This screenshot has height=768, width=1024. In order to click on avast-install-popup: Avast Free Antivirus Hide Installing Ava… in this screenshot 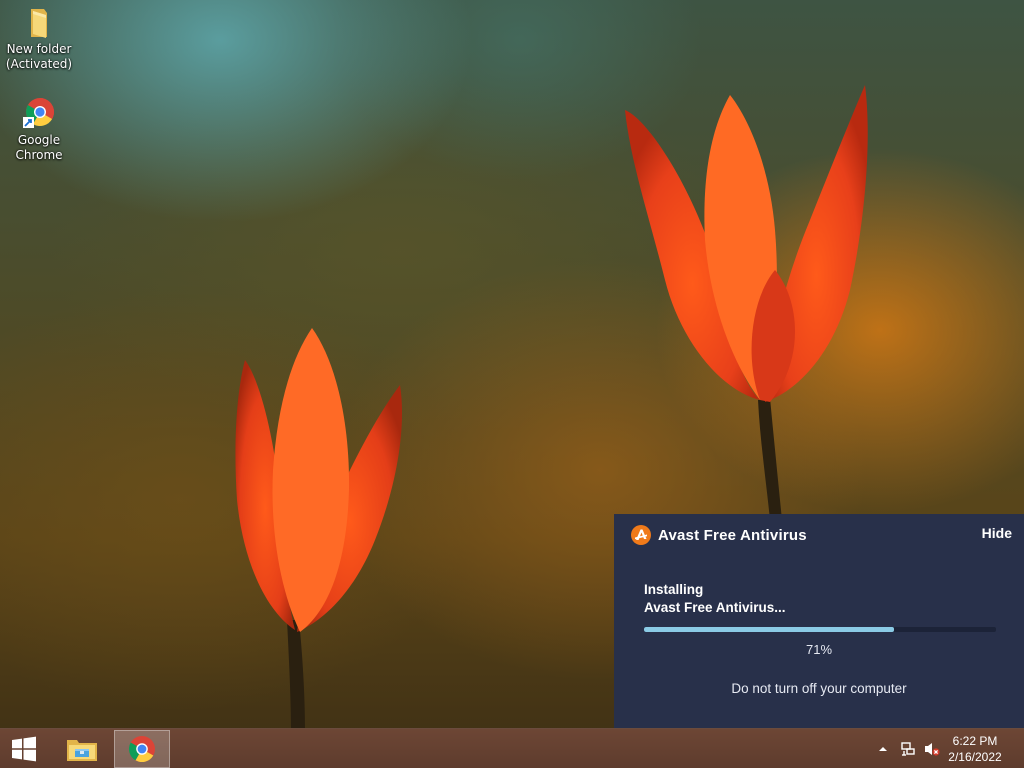, I will do `click(819, 621)`.